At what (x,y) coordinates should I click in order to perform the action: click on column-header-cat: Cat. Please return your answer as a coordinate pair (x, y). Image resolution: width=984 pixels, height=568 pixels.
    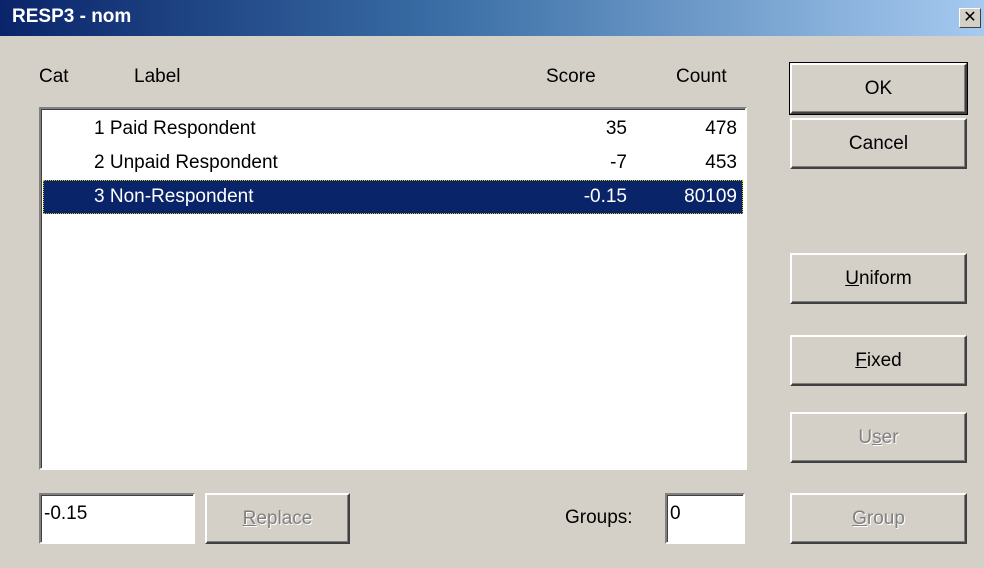
    Looking at the image, I should click on (54, 76).